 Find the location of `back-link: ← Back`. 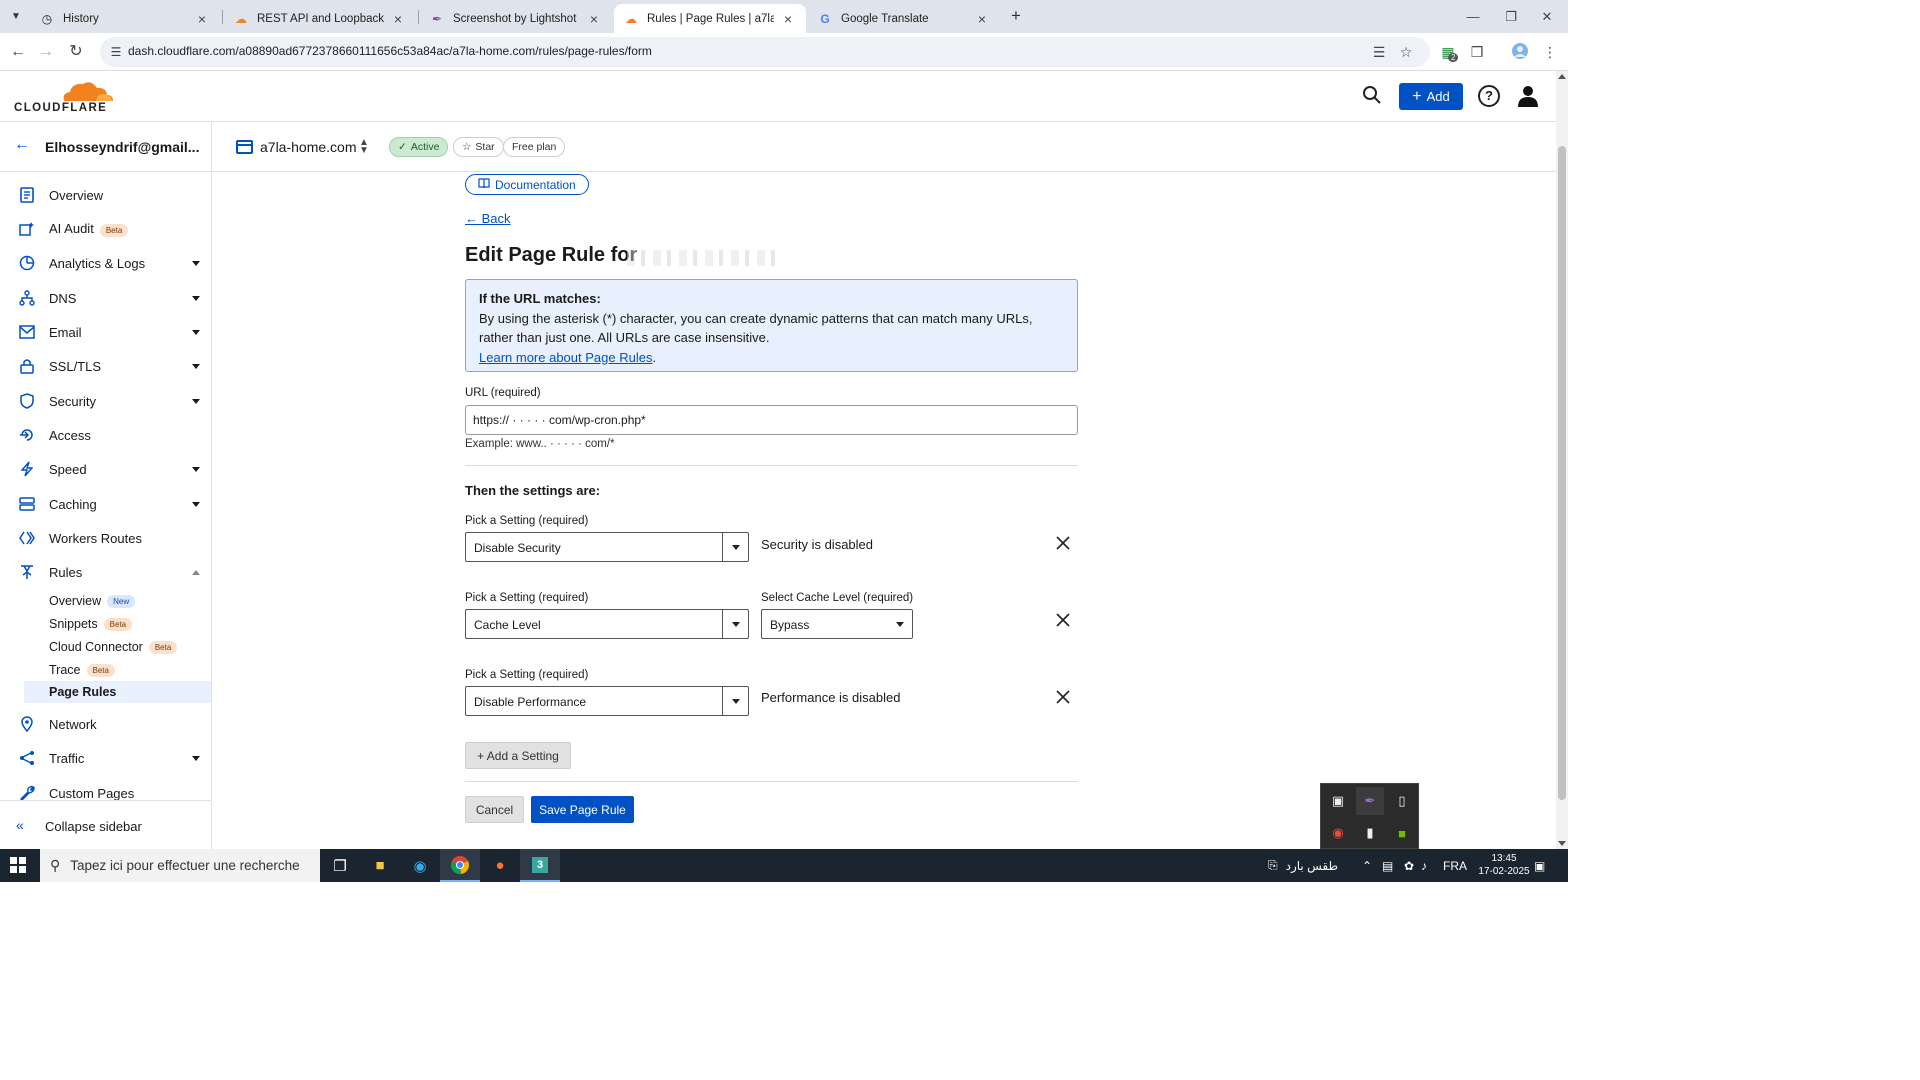

back-link: ← Back is located at coordinates (488, 218).